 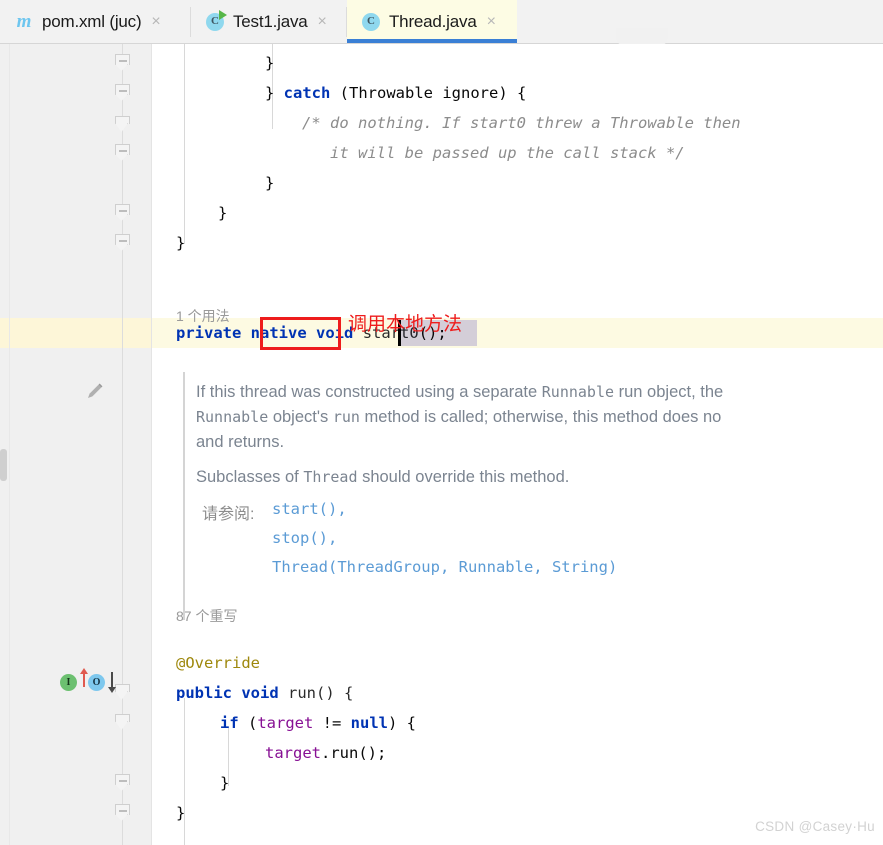 What do you see at coordinates (332, 723) in the screenshot?
I see `code-token: !=` at bounding box center [332, 723].